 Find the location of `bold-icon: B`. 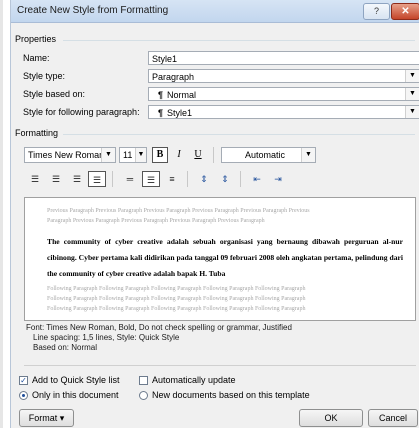

bold-icon: B is located at coordinates (160, 154).